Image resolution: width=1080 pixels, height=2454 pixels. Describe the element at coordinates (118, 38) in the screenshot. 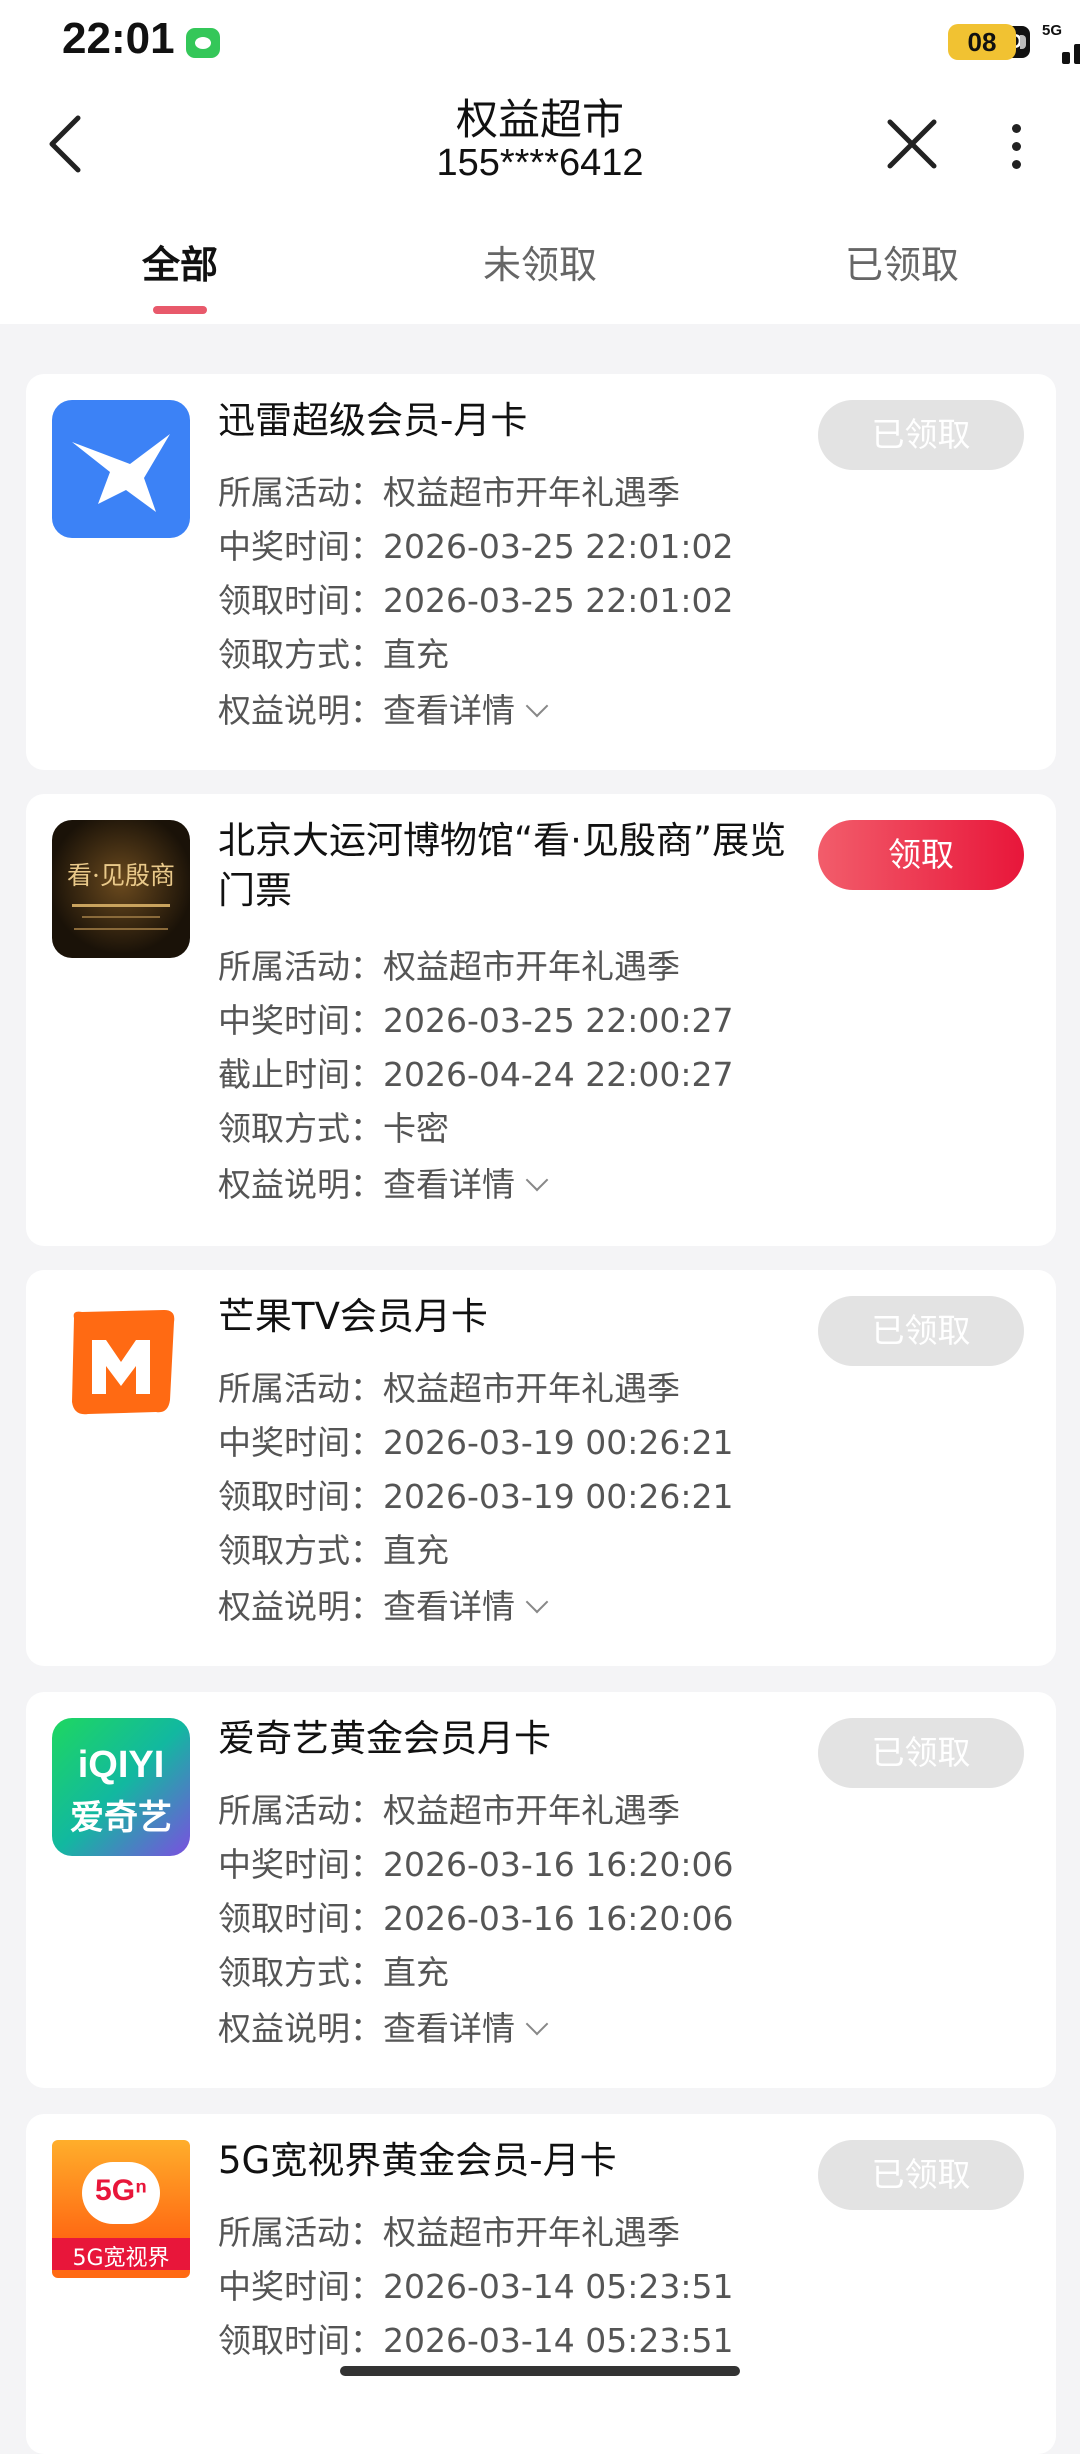

I see `status-time: 22:01` at that location.